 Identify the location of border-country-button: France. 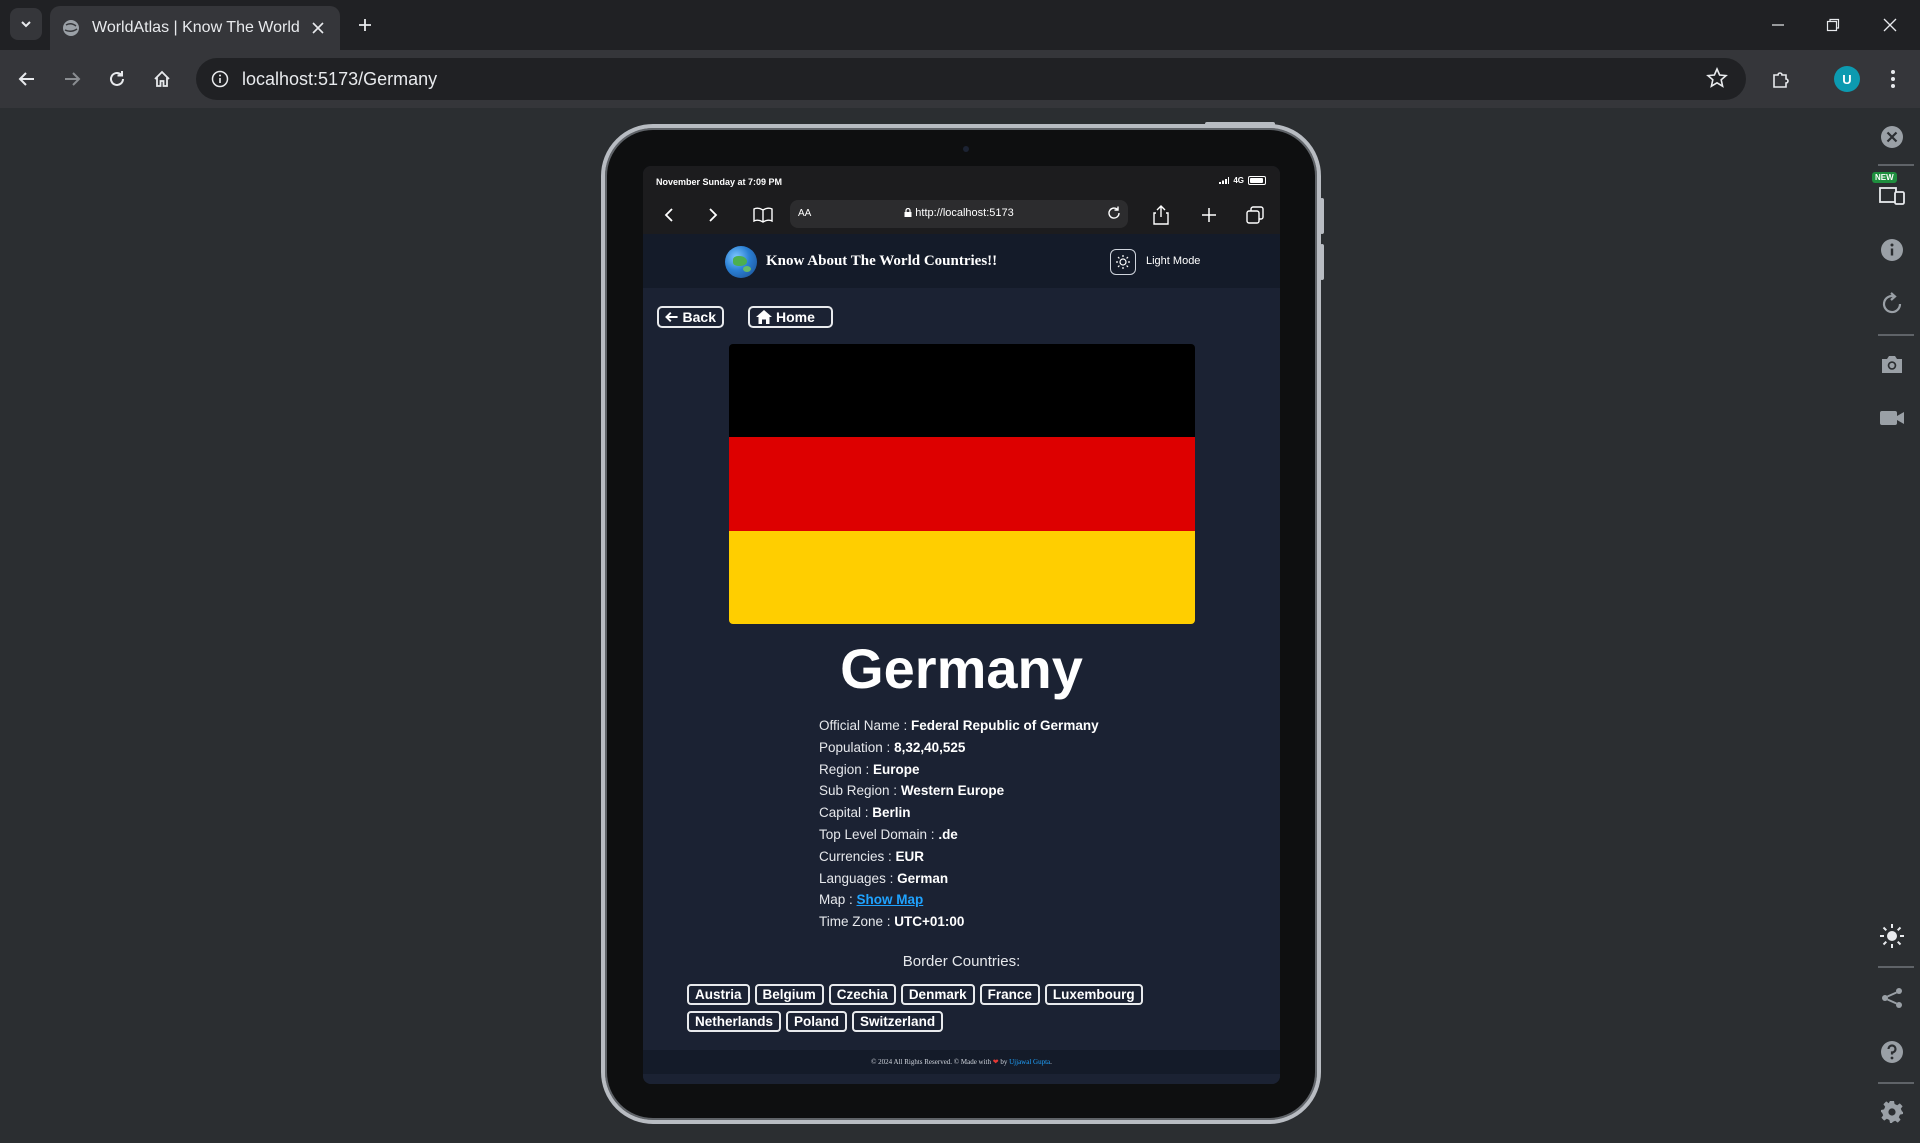
(1009, 994).